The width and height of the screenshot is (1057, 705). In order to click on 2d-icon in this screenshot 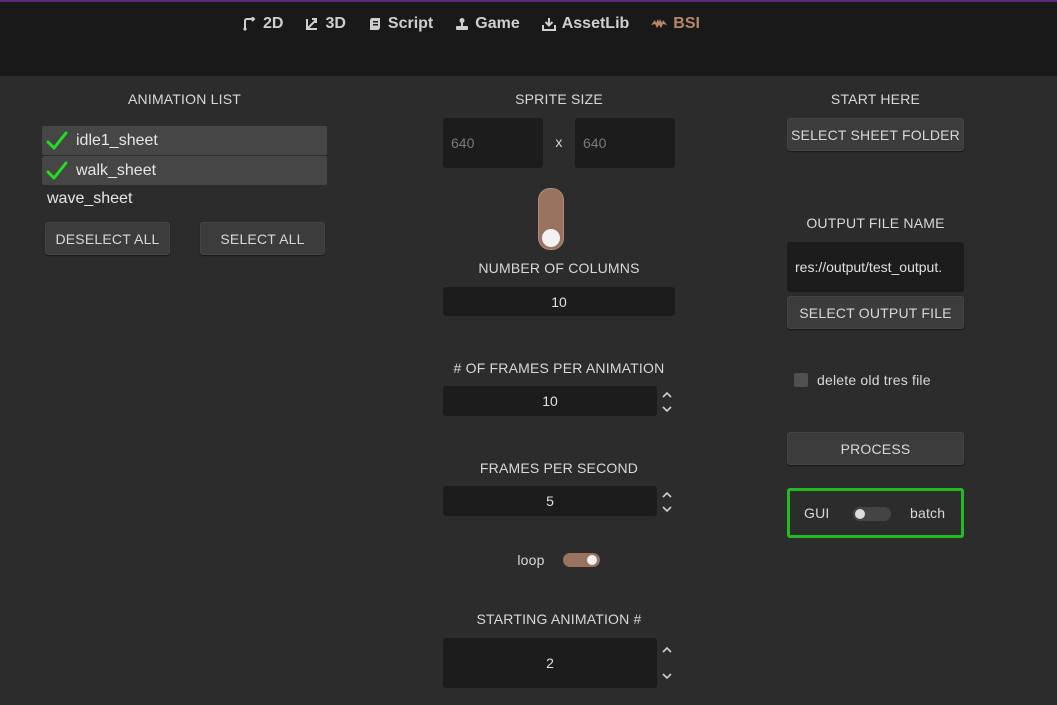, I will do `click(249, 24)`.